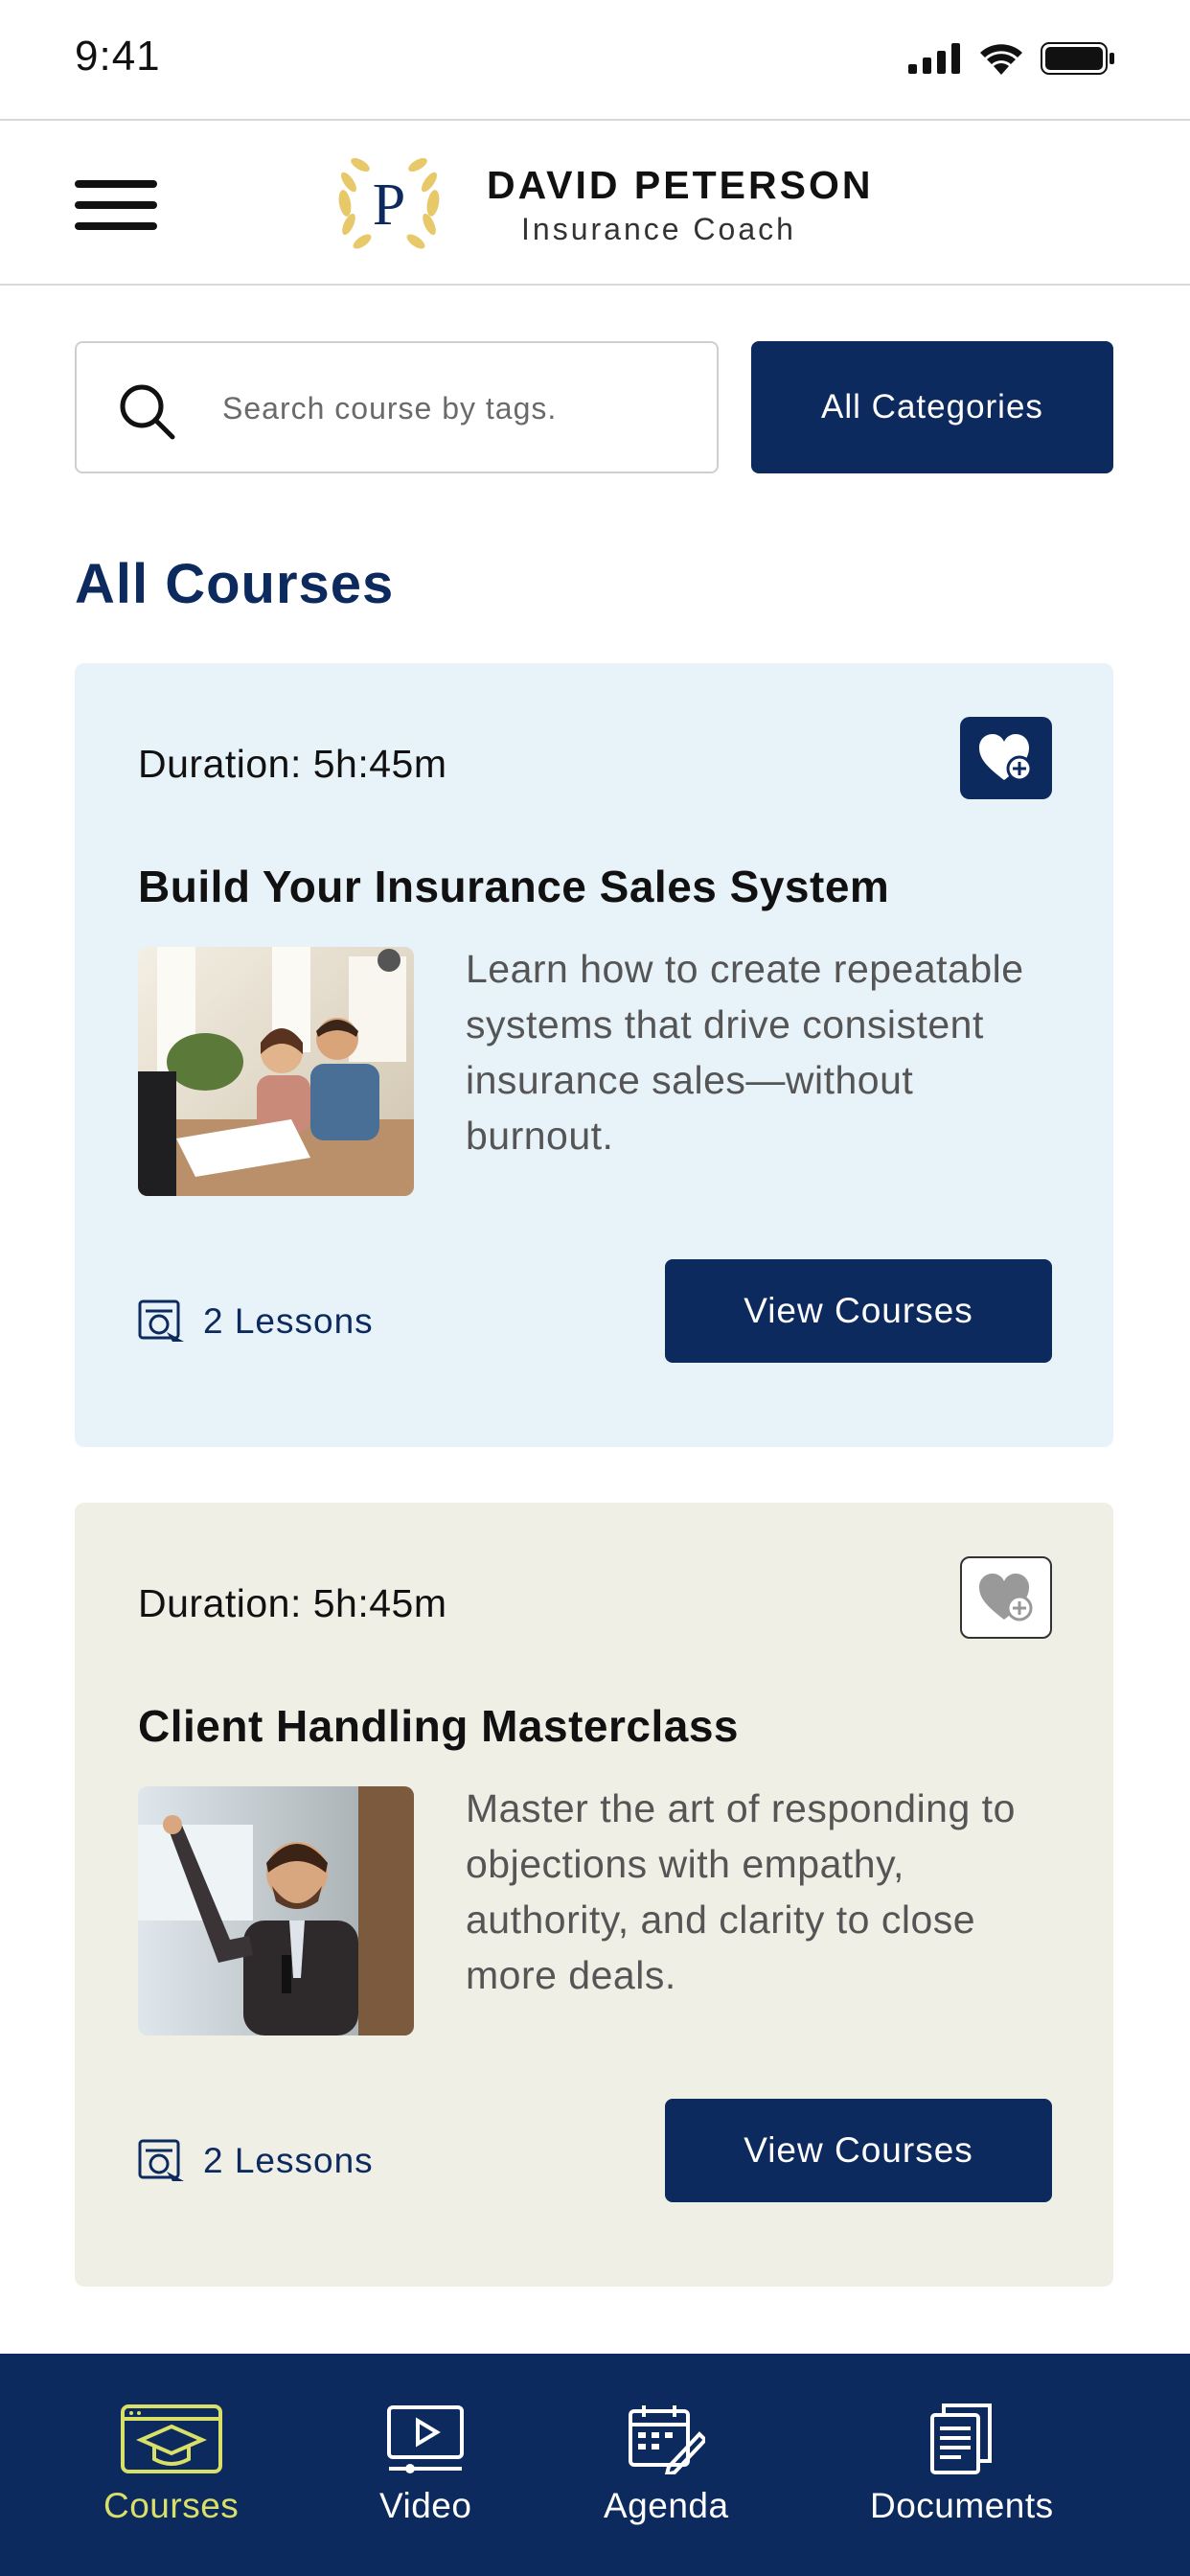 Image resolution: width=1190 pixels, height=2576 pixels. I want to click on search-input, so click(461, 408).